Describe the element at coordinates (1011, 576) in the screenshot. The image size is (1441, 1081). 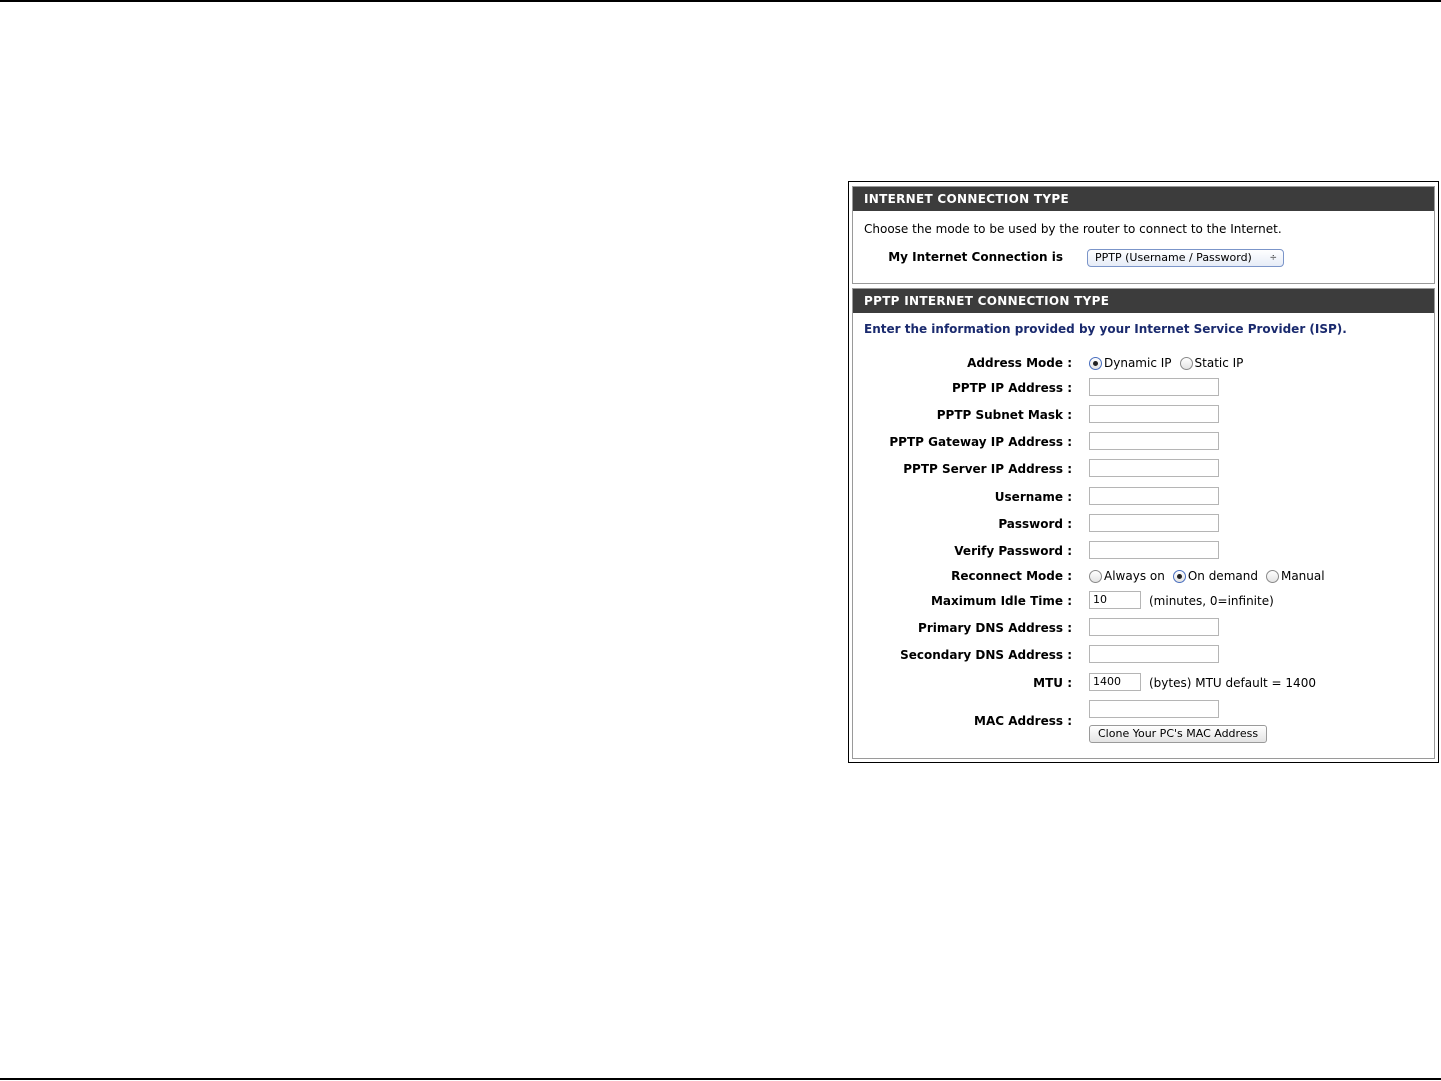
I see `reconnect-mode-label: Reconnect Mode :` at that location.